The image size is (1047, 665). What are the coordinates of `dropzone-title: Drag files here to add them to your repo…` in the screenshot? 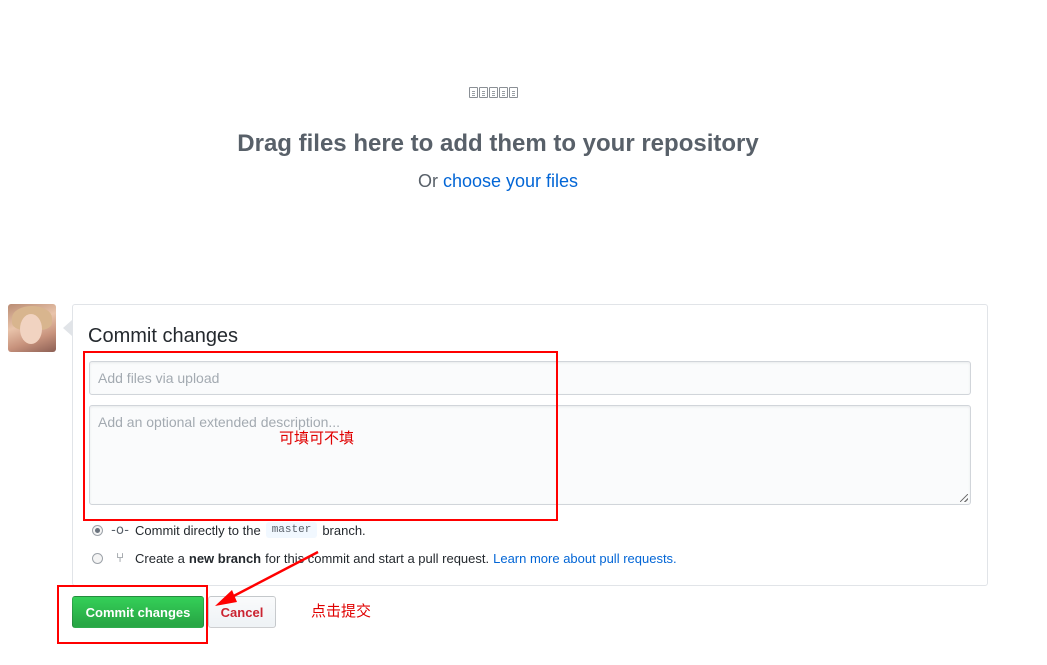 It's located at (498, 143).